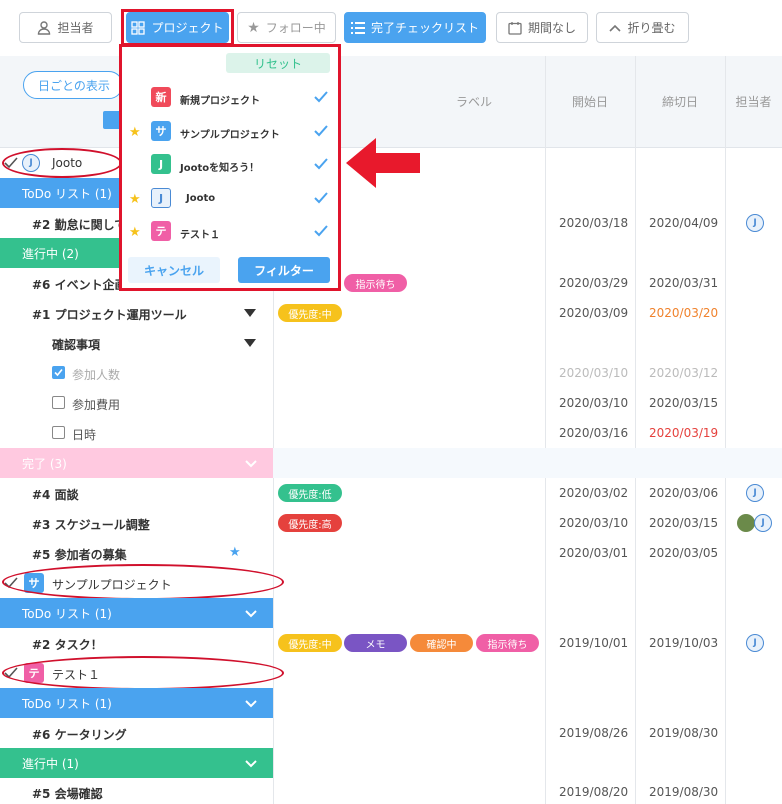 This screenshot has width=782, height=804. What do you see at coordinates (201, 198) in the screenshot?
I see `project-name: Jooto` at bounding box center [201, 198].